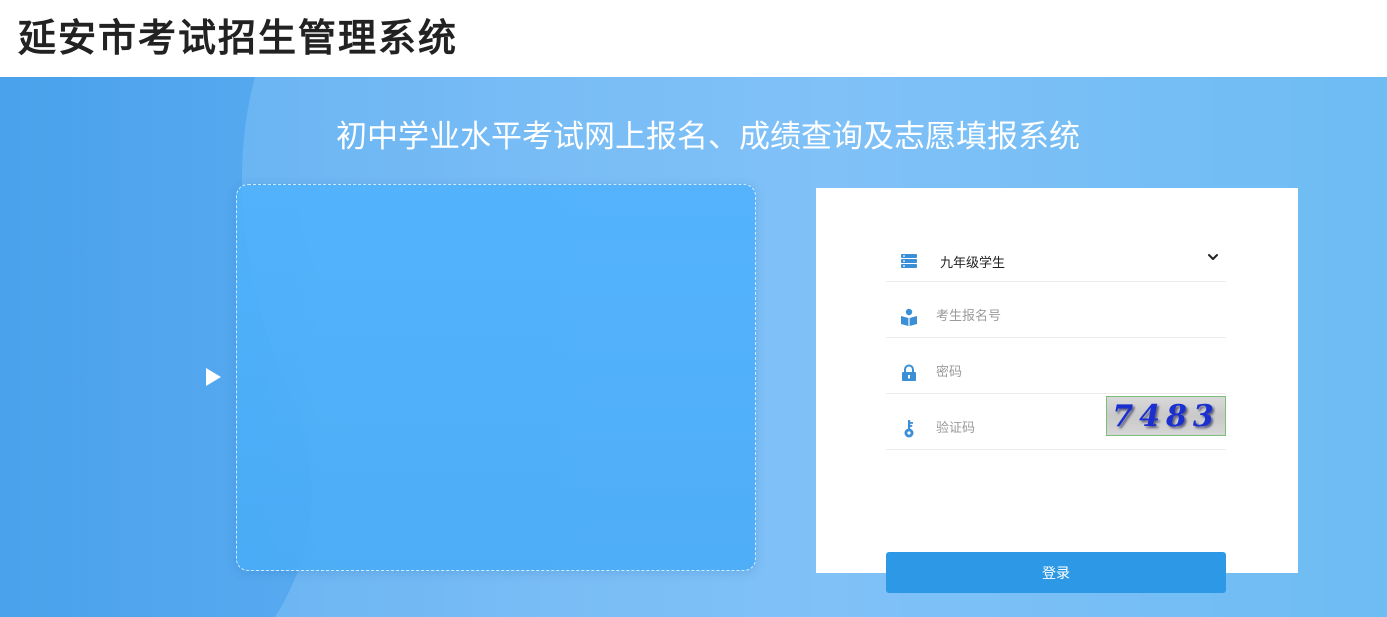 The image size is (1387, 617). Describe the element at coordinates (909, 317) in the screenshot. I see `reader-icon` at that location.